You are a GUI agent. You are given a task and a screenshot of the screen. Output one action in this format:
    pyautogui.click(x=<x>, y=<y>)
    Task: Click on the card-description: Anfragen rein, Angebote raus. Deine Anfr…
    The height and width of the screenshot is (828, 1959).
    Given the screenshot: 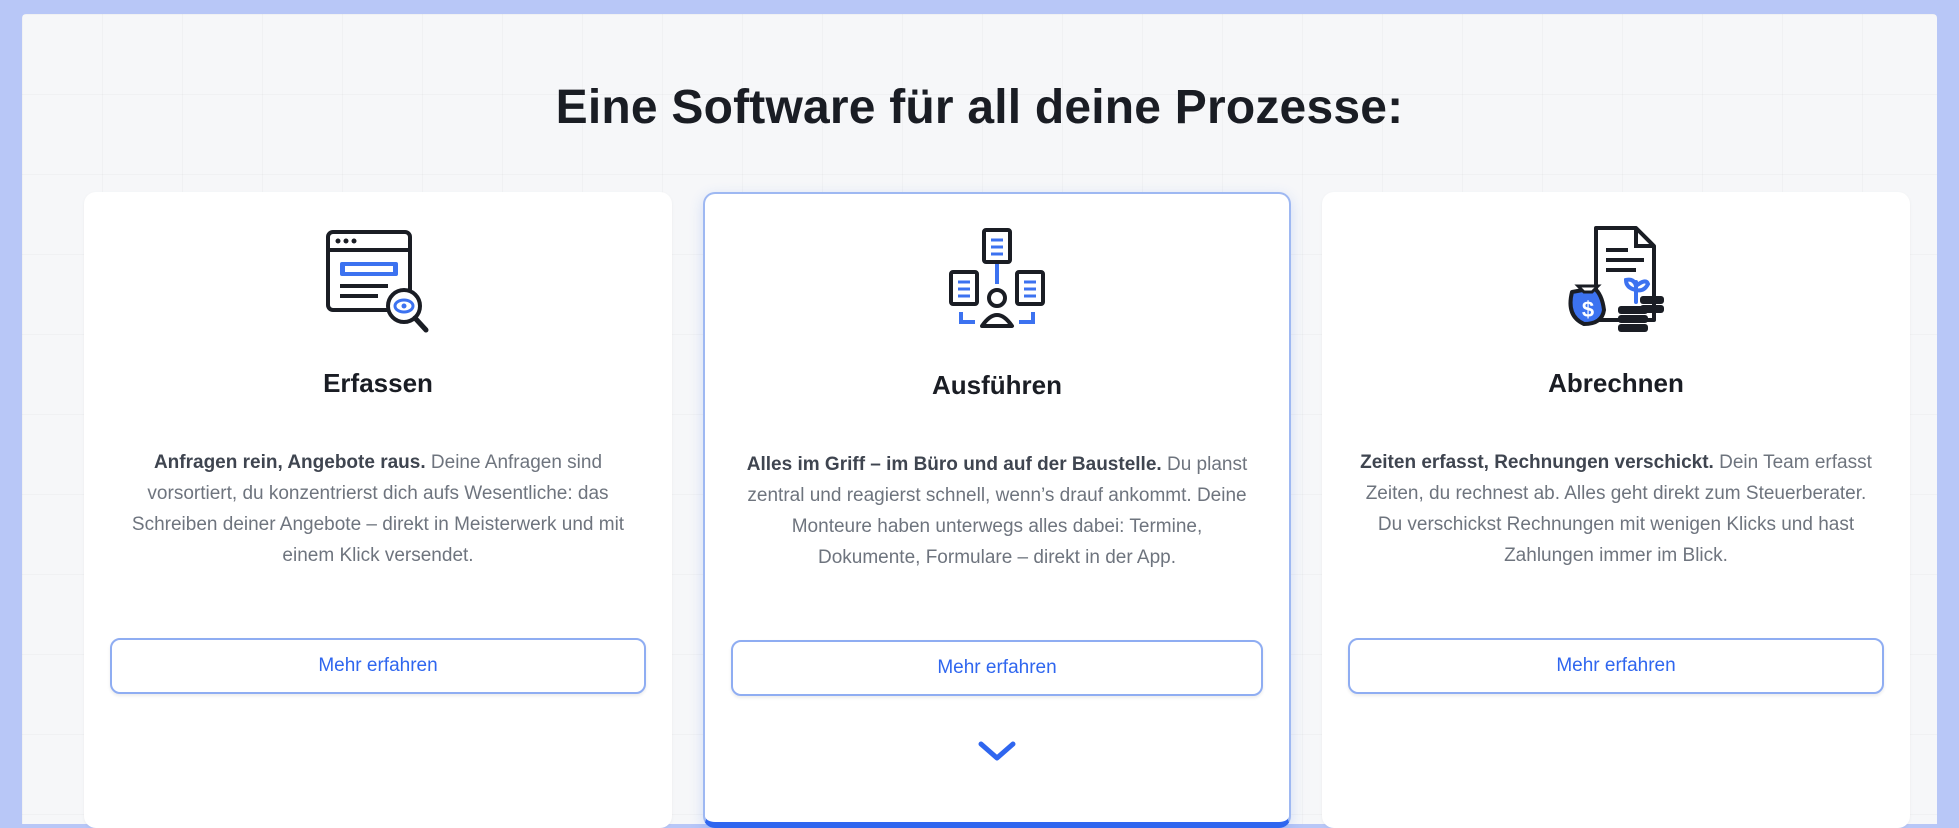 What is the action you would take?
    pyautogui.click(x=378, y=509)
    